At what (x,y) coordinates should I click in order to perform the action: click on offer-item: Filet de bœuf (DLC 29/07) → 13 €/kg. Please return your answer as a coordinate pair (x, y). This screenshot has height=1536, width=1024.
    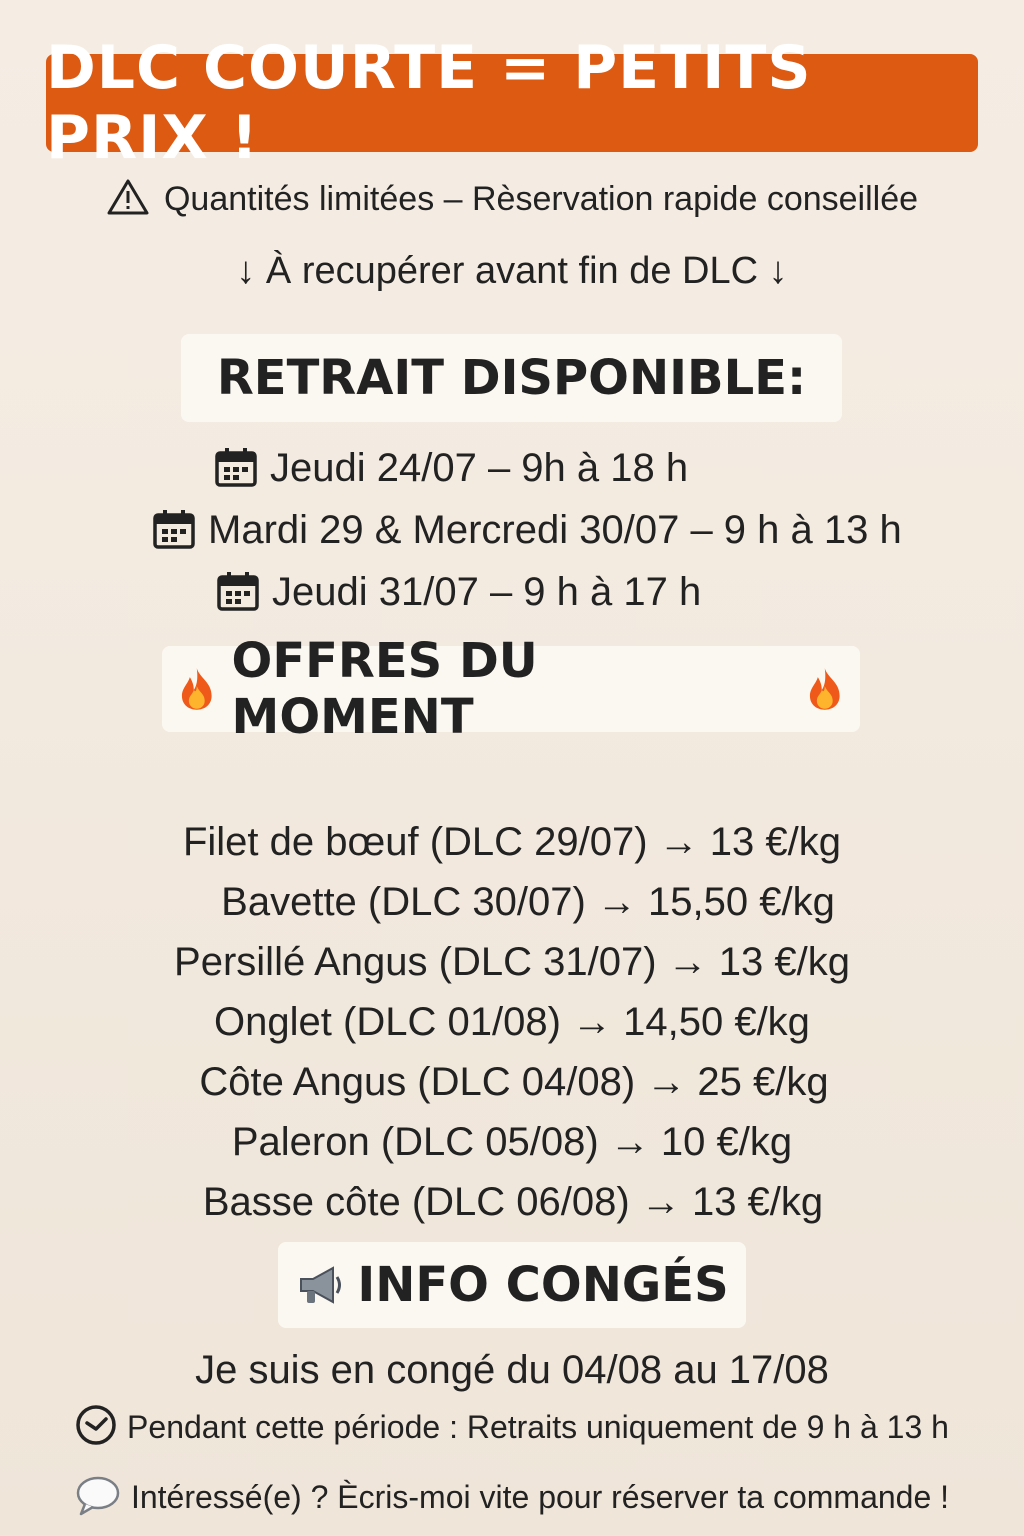
    Looking at the image, I should click on (512, 842).